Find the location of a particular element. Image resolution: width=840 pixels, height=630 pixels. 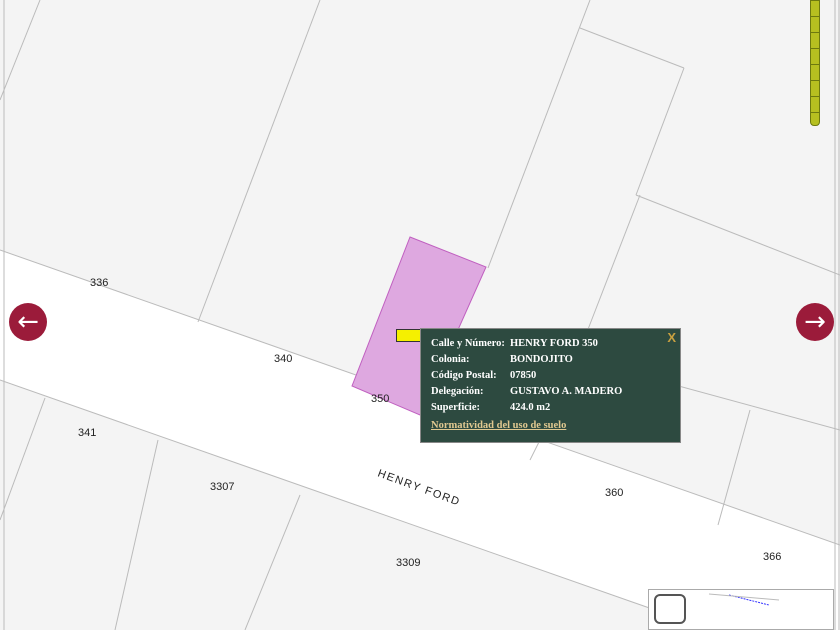

prev-arrow-icon: ← is located at coordinates (28, 322).